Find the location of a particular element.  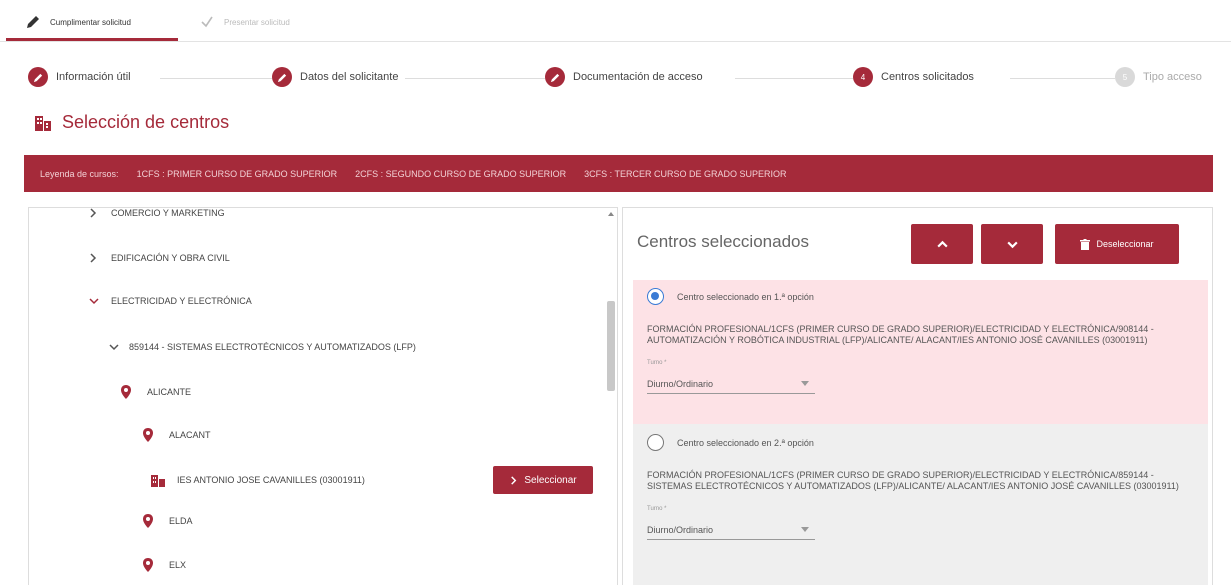

legend-item: 2CFS : SEGUNDO CURSO DE GRADO SUPERIOR is located at coordinates (461, 173).